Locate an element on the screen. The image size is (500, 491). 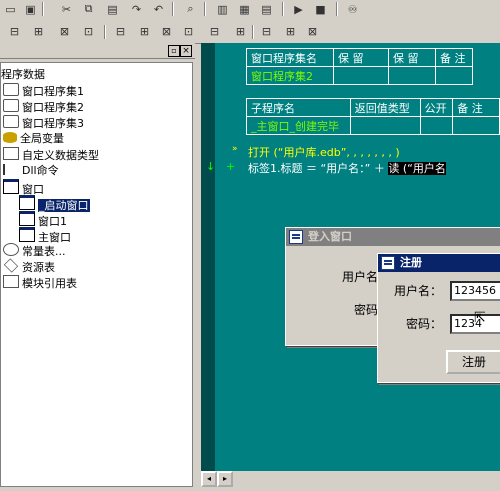
tree-item-assembly-2: 窗口程序集2 is located at coordinates (43, 106).